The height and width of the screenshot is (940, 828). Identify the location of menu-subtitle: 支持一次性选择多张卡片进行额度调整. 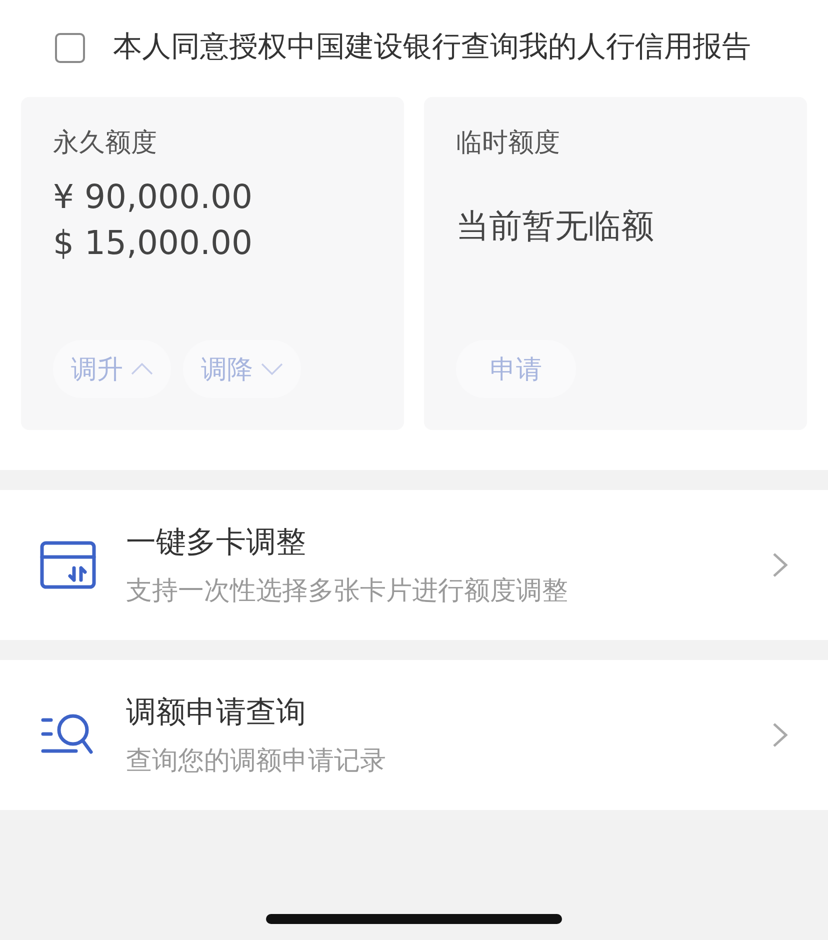
(347, 591).